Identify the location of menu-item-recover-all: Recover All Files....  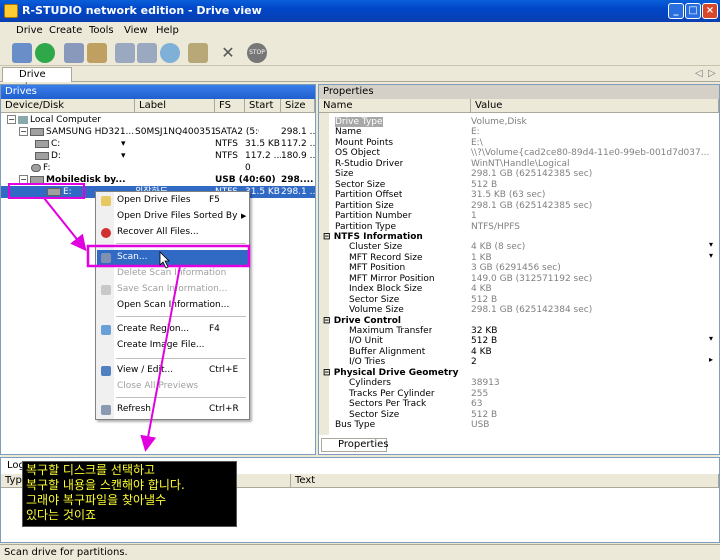
(173, 232).